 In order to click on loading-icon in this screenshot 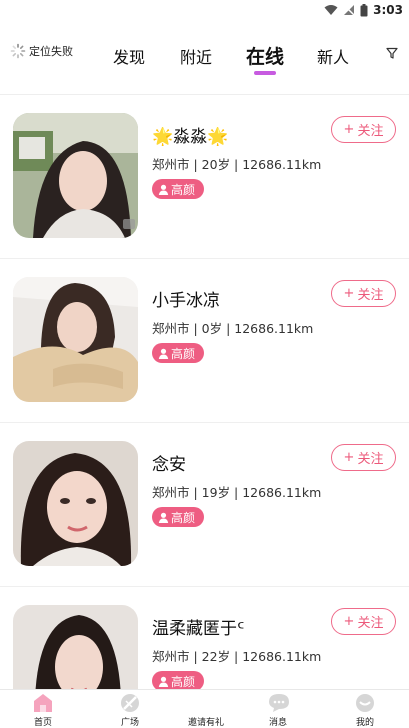, I will do `click(18, 51)`.